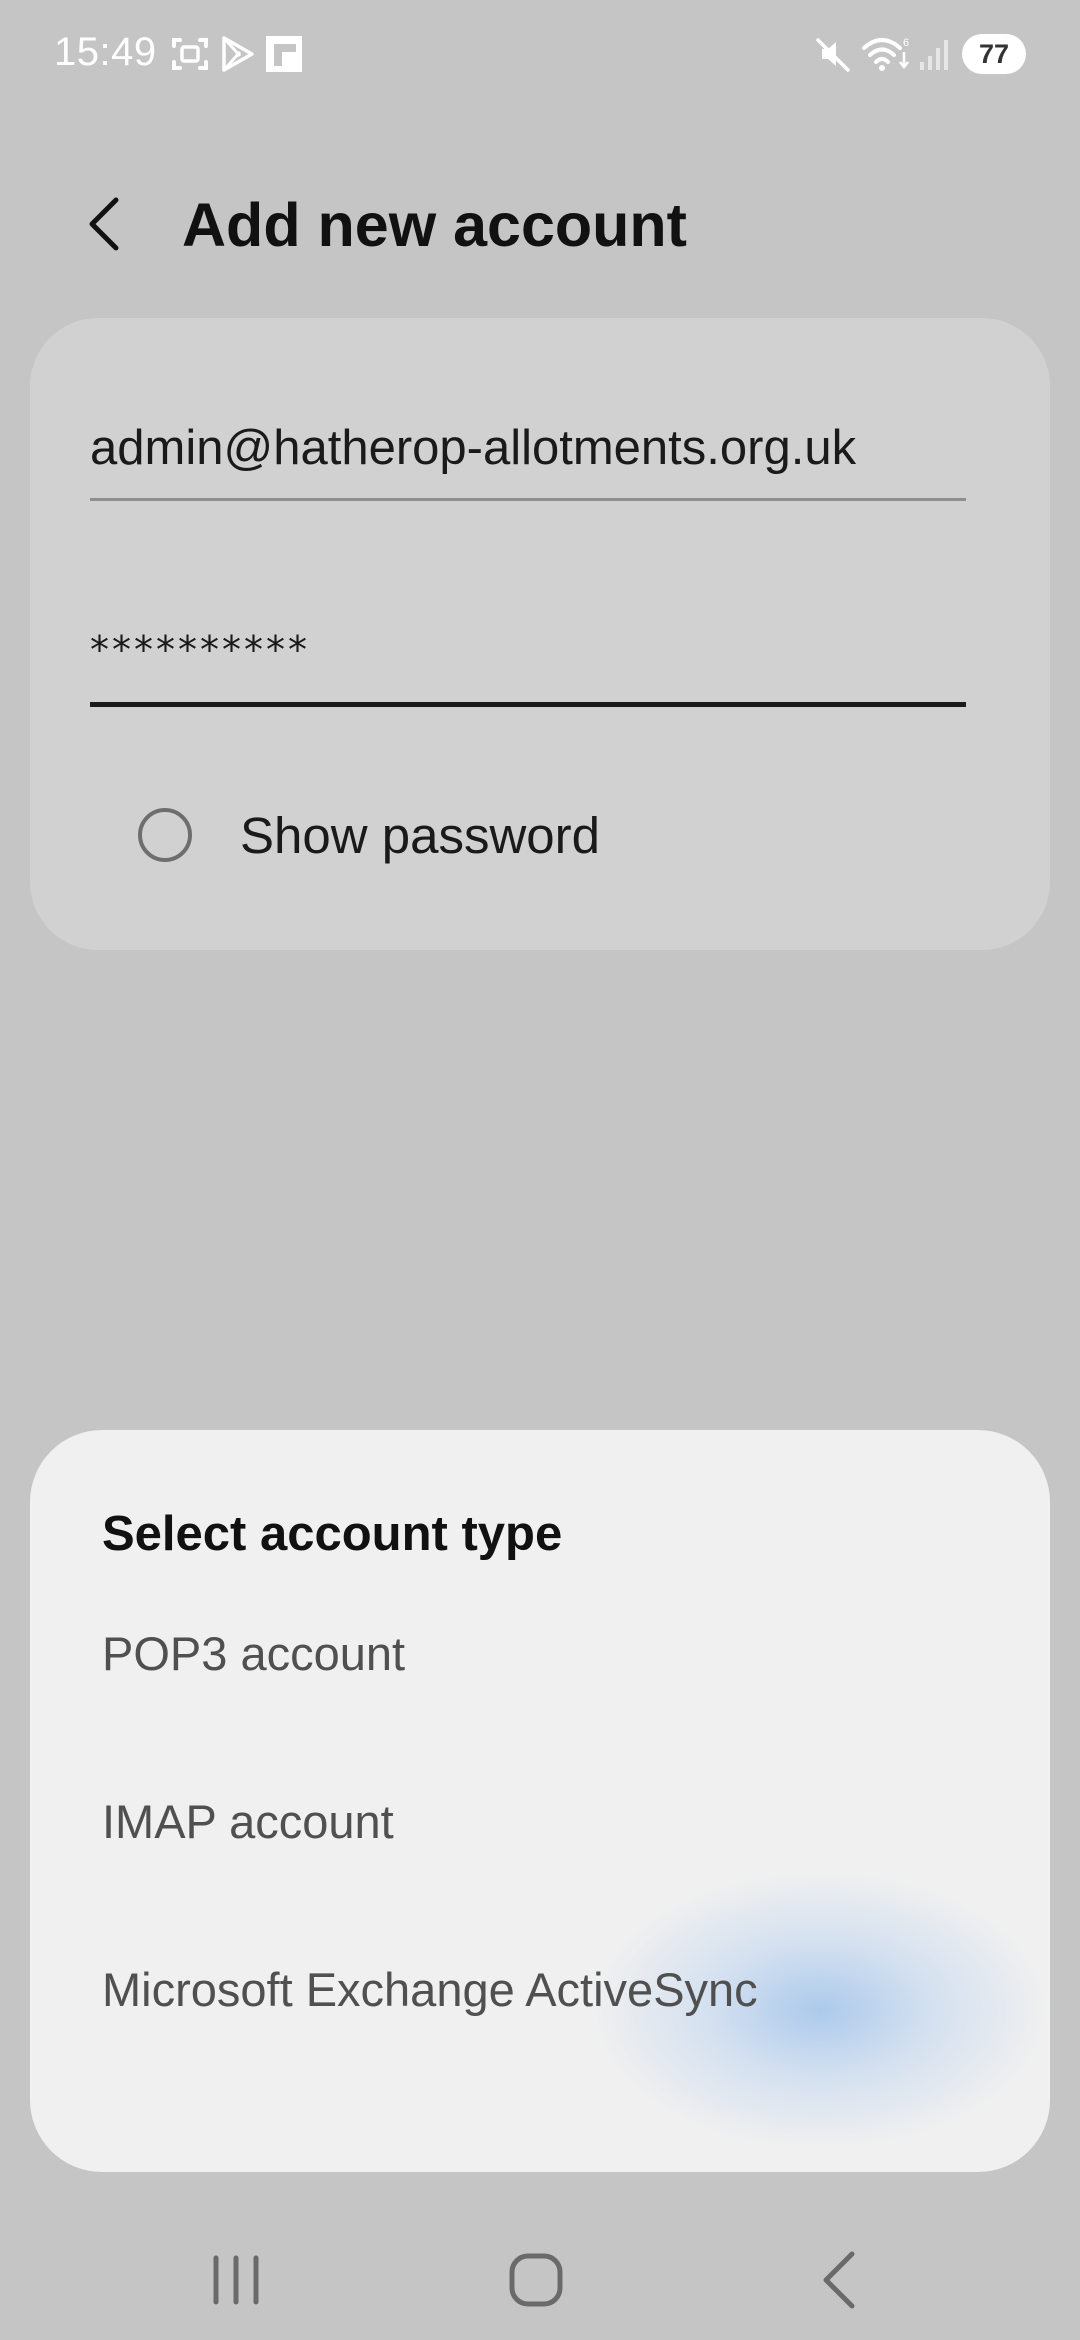  I want to click on signal-icon, so click(934, 55).